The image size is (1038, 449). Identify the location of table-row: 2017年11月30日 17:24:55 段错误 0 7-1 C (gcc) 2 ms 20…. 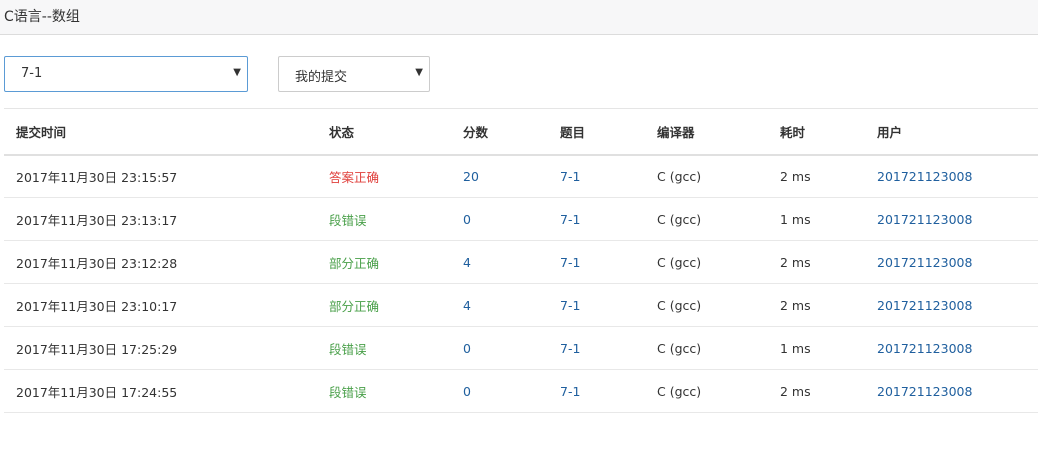
(521, 391).